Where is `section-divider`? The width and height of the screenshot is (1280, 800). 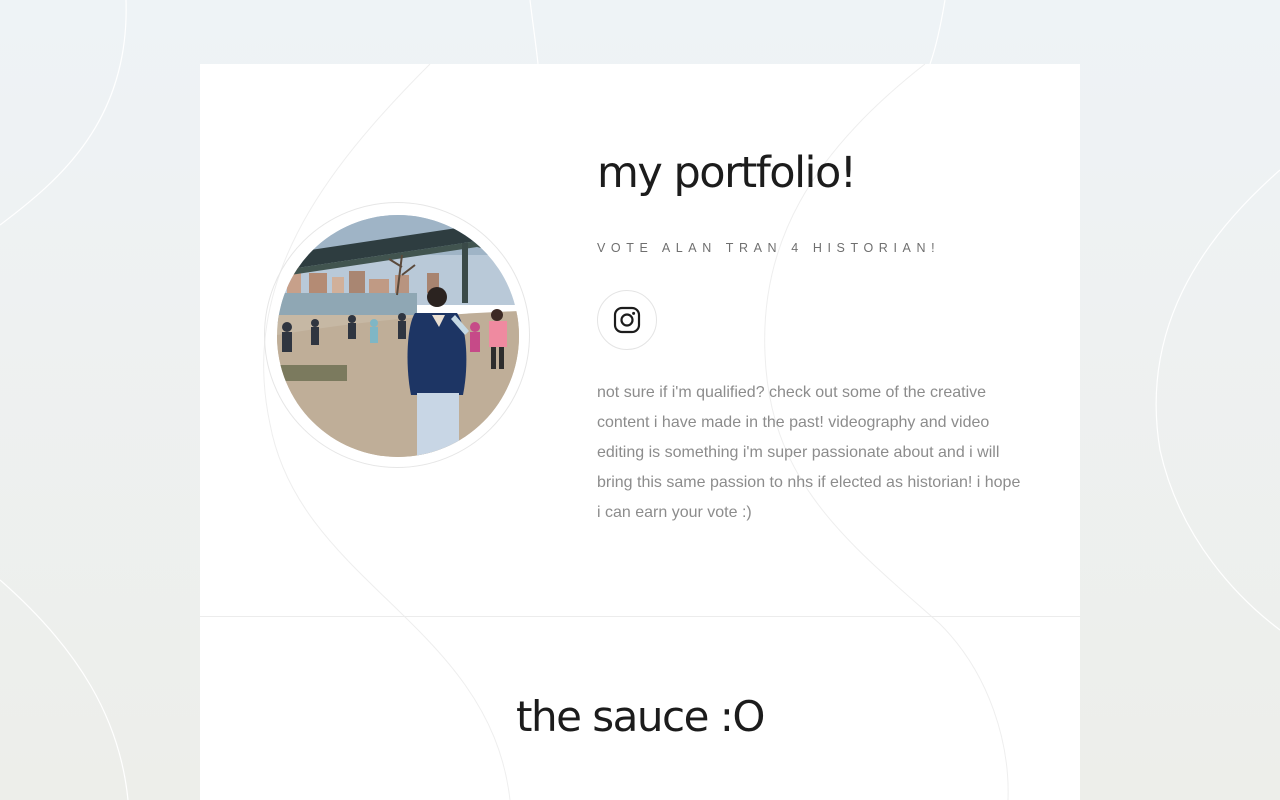
section-divider is located at coordinates (640, 616).